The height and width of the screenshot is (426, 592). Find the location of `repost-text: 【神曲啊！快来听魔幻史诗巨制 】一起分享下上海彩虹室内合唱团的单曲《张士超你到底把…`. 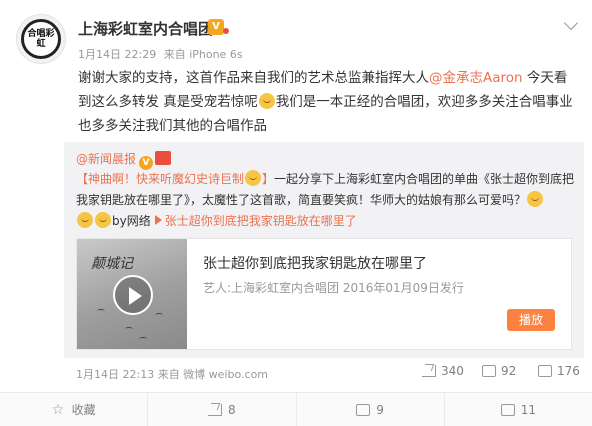

repost-text: 【神曲啊！快来听魔幻史诗巨制 】一起分享下上海彩虹室内合唱团的单曲《张士超你到底把… is located at coordinates (326, 200).